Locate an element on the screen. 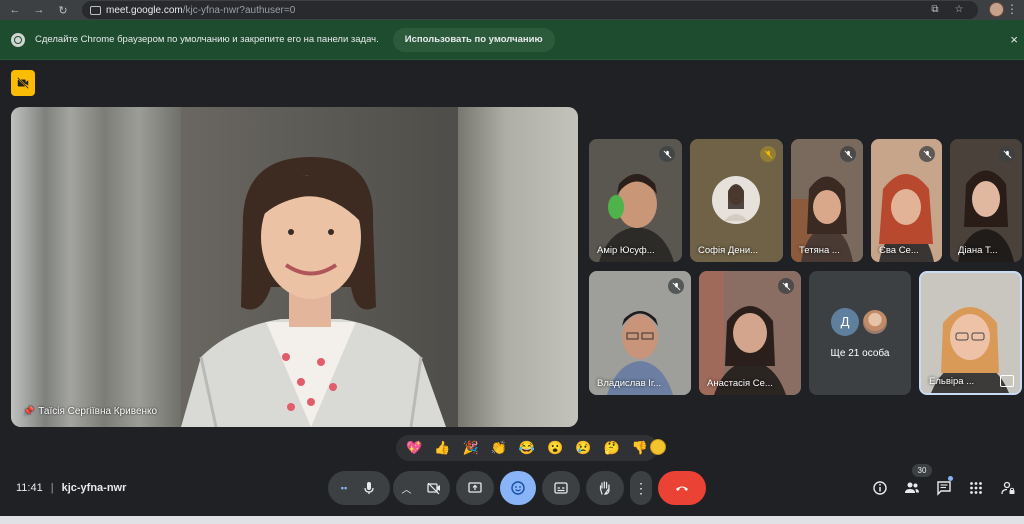 The height and width of the screenshot is (524, 1024). meeting-details-button is located at coordinates (880, 488).